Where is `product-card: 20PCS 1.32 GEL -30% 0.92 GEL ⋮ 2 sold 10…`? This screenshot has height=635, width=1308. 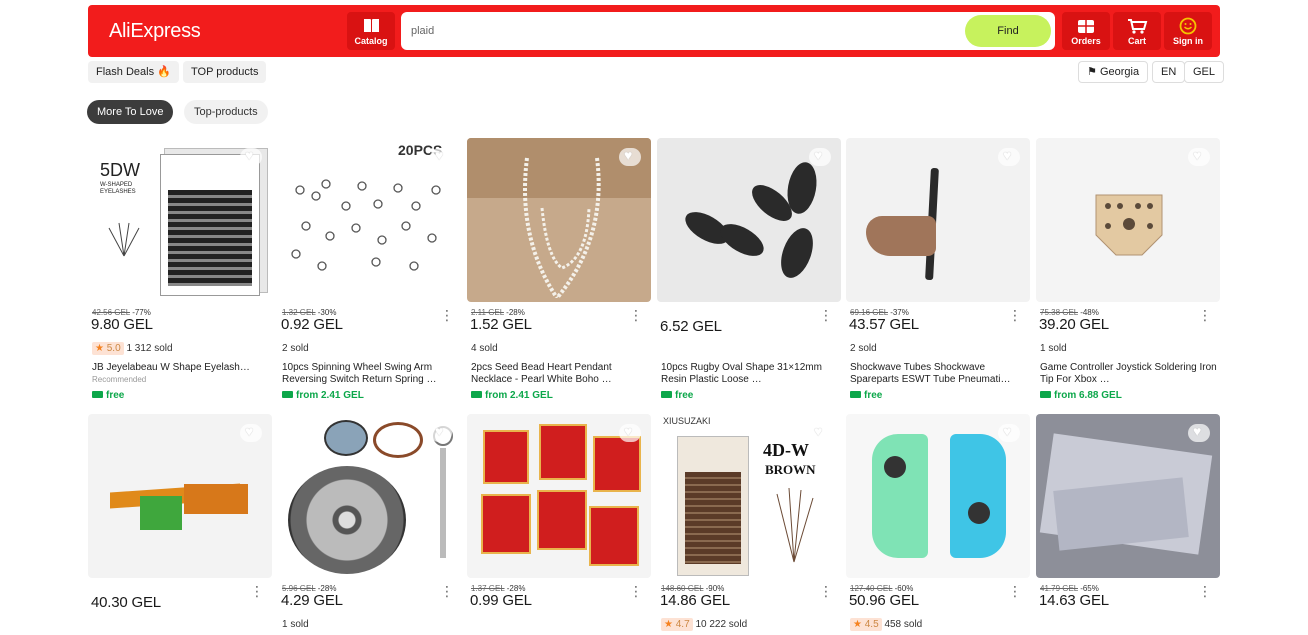 product-card: 20PCS 1.32 GEL -30% 0.92 GEL ⋮ 2 sold 10… is located at coordinates (370, 269).